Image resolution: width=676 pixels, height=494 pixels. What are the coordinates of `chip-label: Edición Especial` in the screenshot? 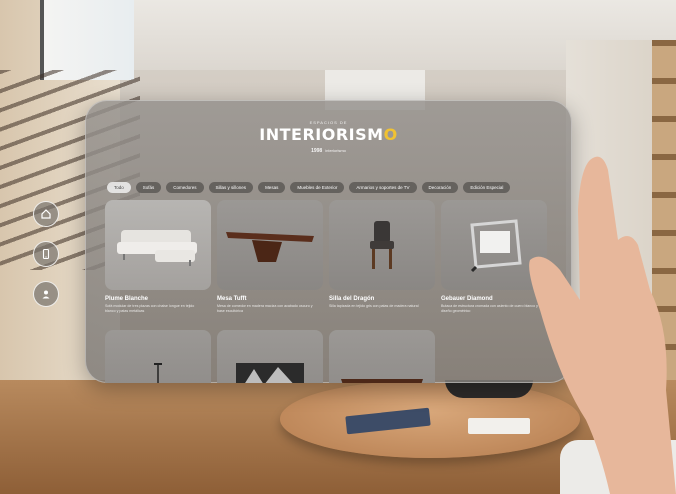 It's located at (487, 187).